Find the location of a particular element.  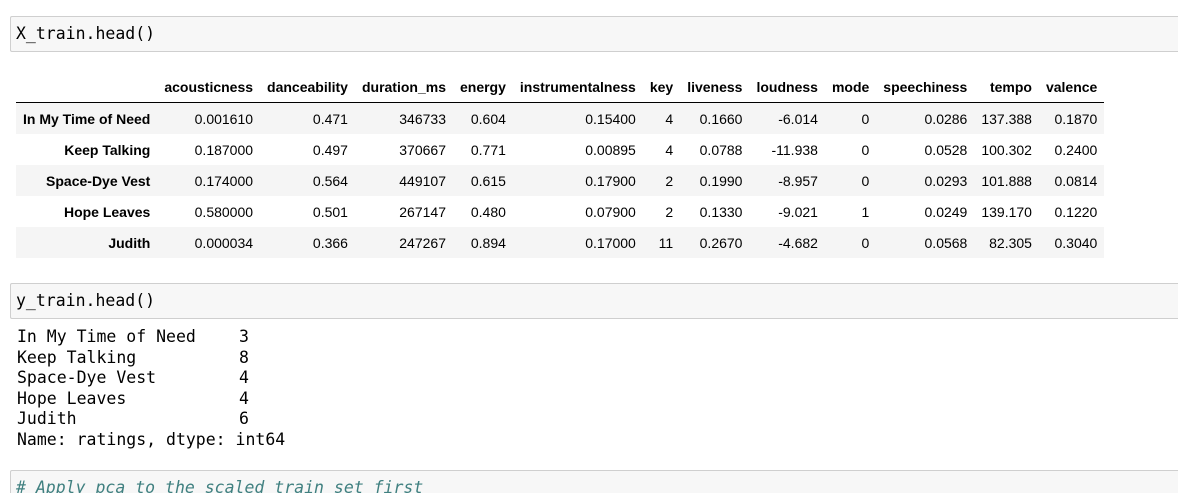

column-header: instrumentalness is located at coordinates (577, 87).